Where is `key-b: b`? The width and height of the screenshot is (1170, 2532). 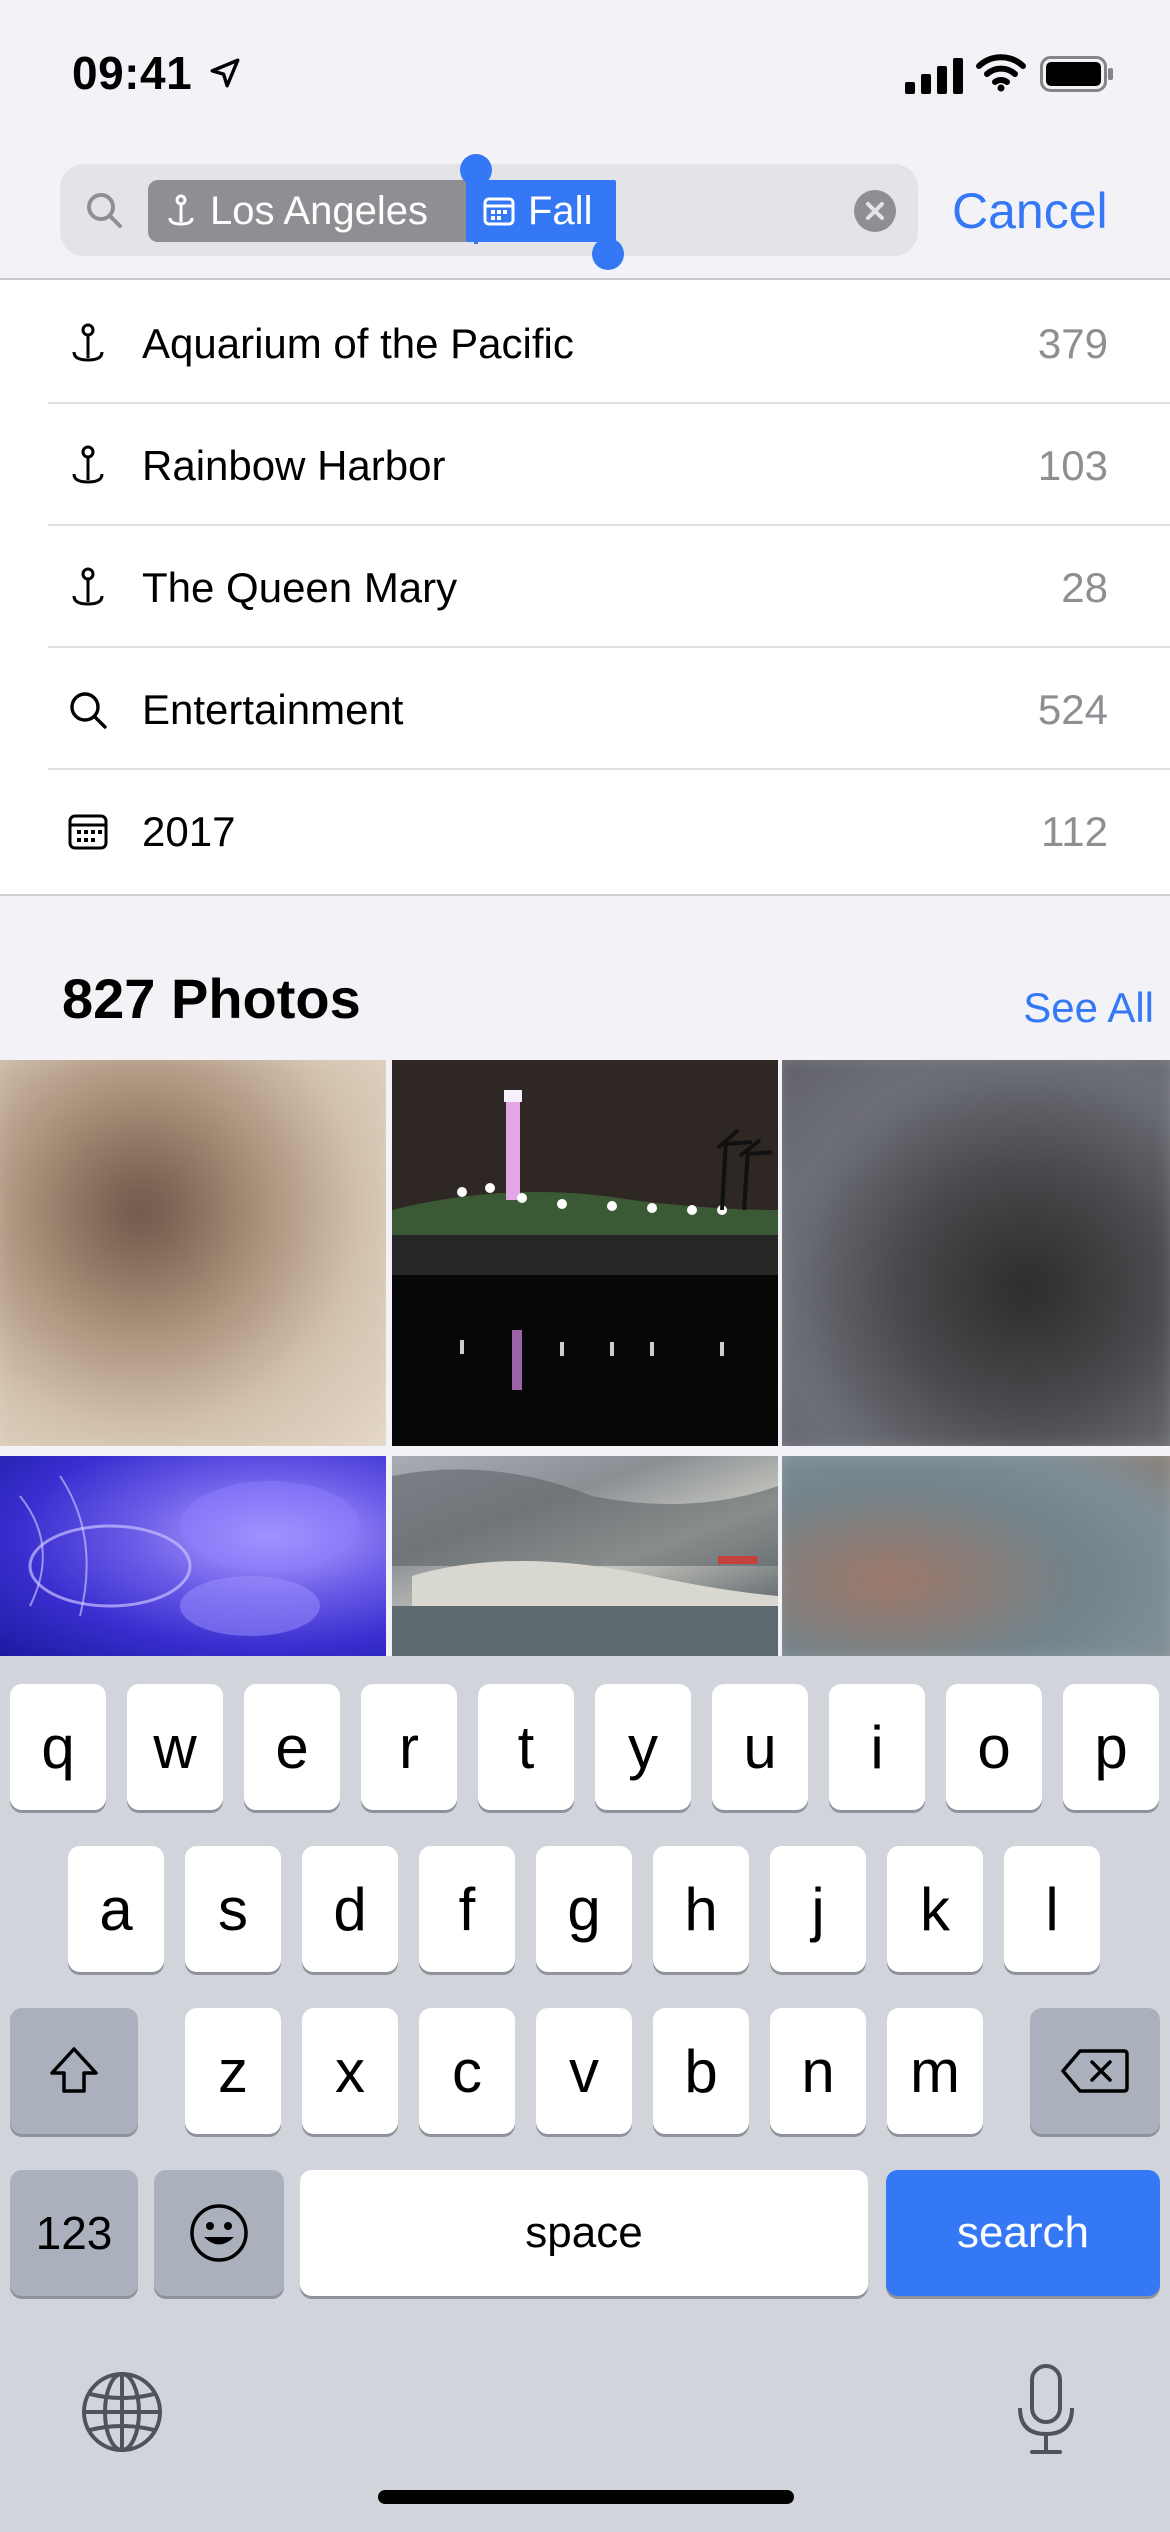
key-b: b is located at coordinates (701, 2071).